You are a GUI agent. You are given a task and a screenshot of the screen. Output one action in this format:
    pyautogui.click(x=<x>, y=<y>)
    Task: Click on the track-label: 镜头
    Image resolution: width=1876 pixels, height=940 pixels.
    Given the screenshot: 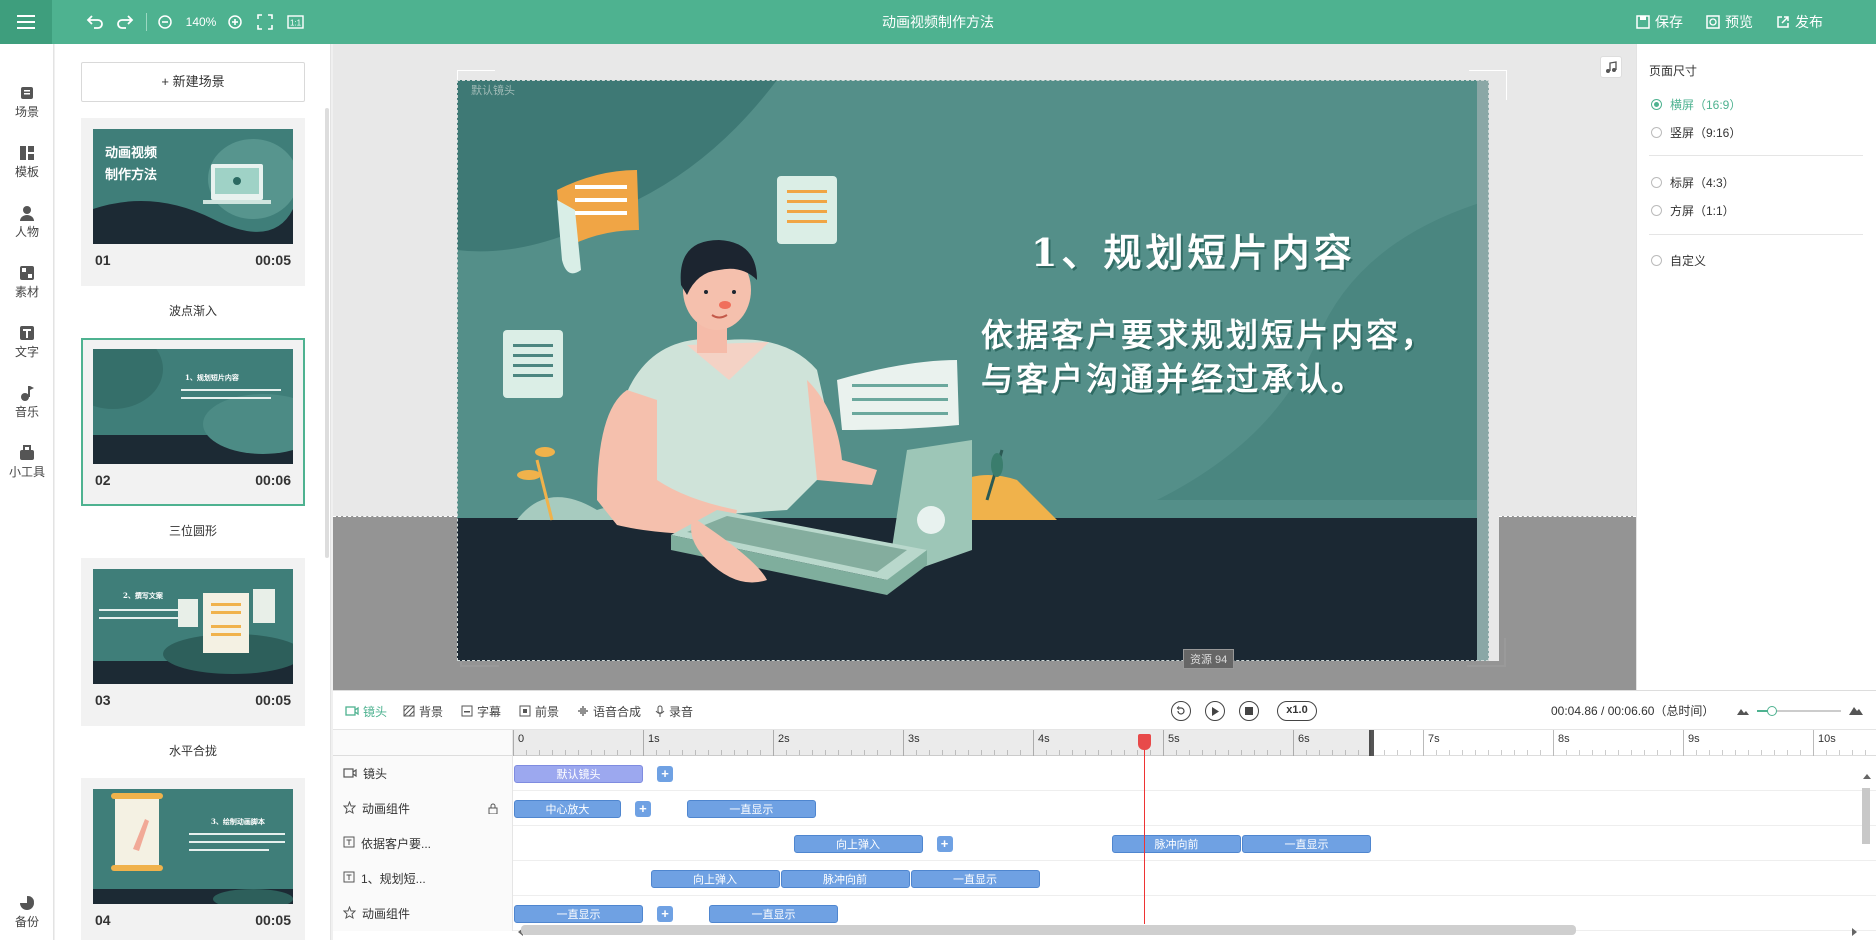 What is the action you would take?
    pyautogui.click(x=423, y=773)
    